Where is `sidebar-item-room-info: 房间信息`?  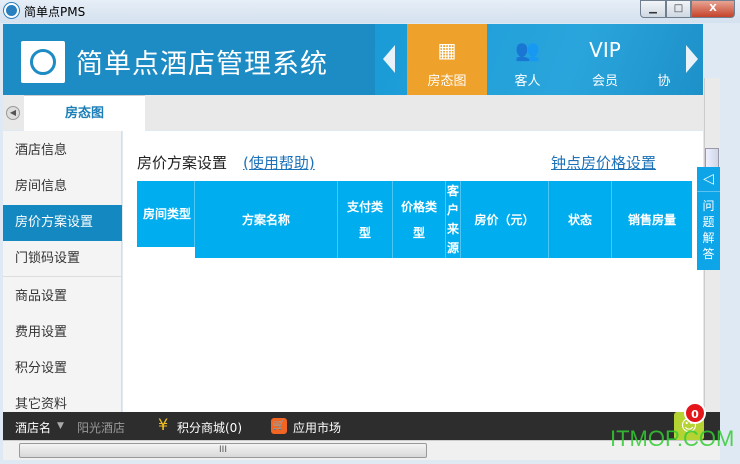
sidebar-item-room-info: 房间信息 is located at coordinates (62, 187).